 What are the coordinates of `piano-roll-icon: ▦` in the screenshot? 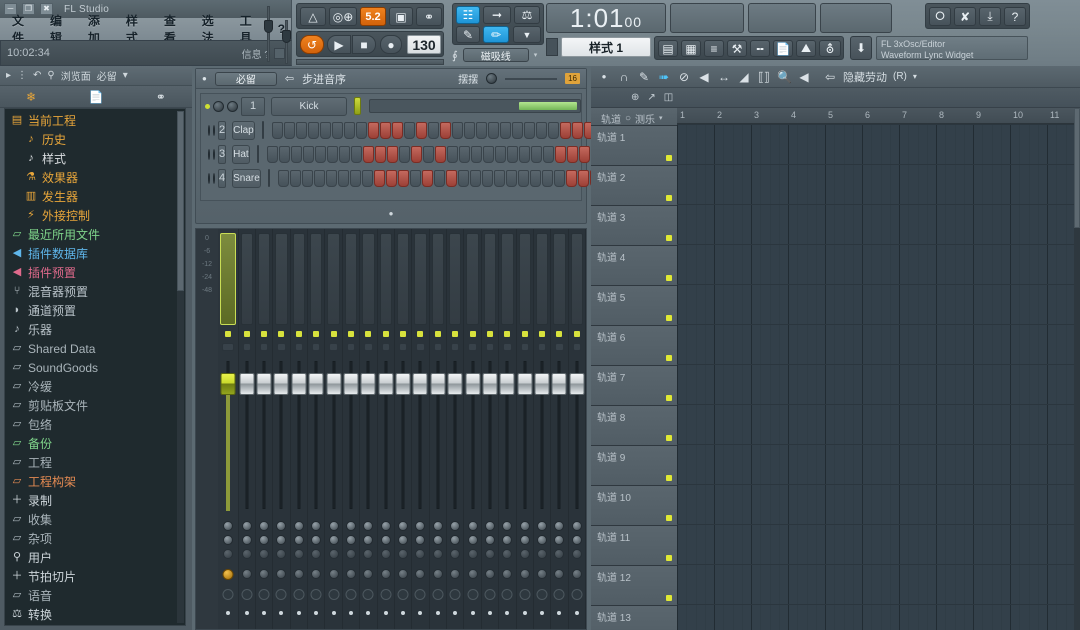 It's located at (691, 48).